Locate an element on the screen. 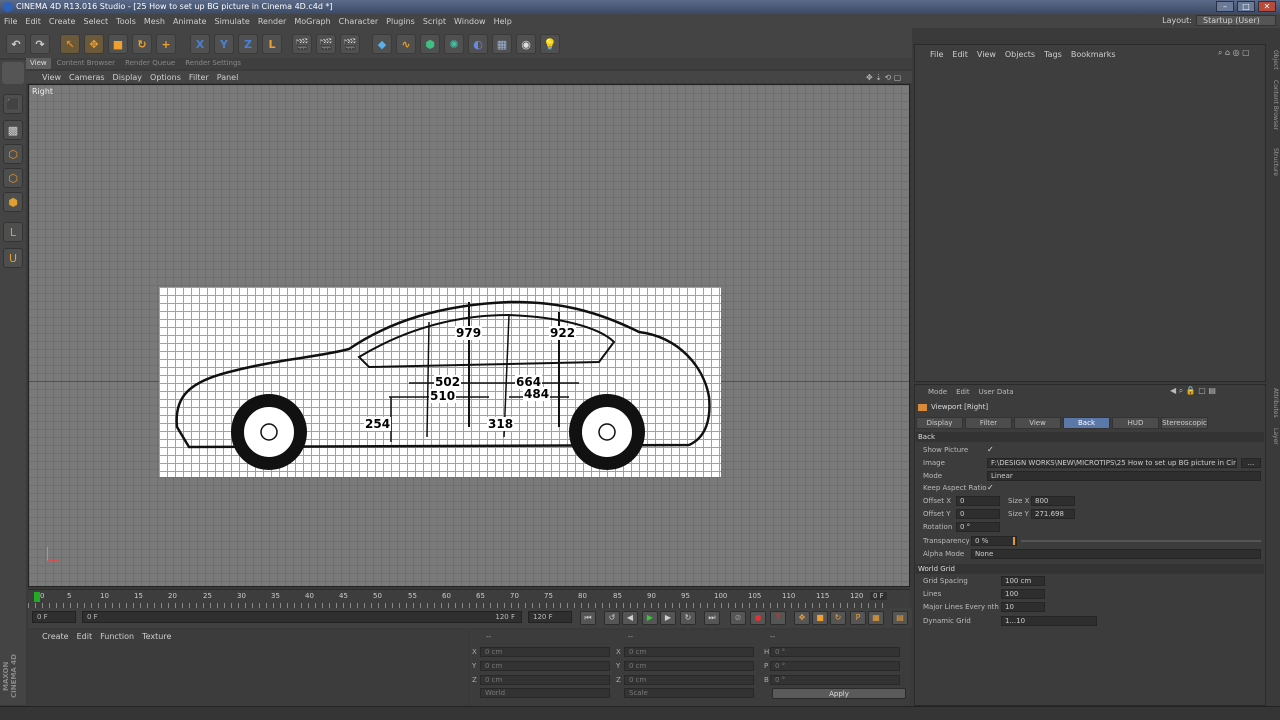 This screenshot has height=720, width=1280. menu-character: Character is located at coordinates (359, 21).